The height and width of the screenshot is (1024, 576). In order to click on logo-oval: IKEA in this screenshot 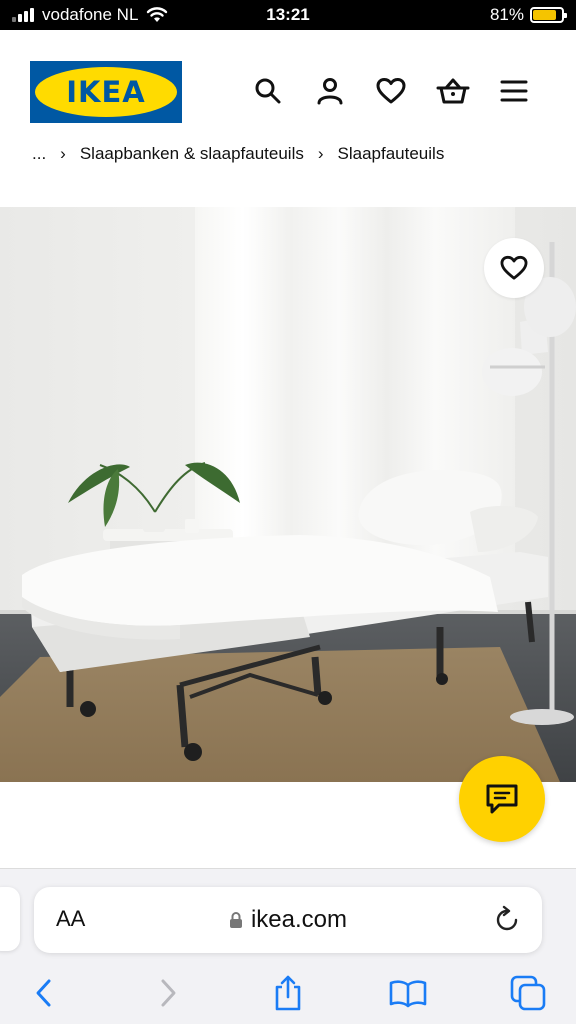, I will do `click(106, 92)`.